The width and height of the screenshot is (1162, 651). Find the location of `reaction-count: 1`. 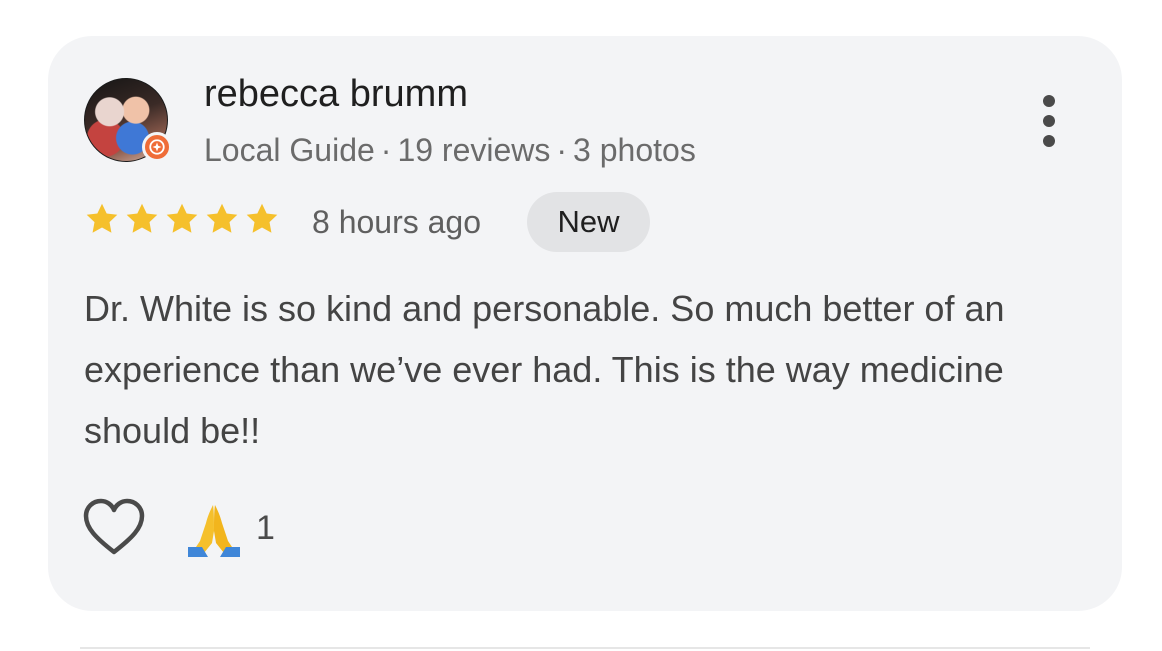

reaction-count: 1 is located at coordinates (265, 528).